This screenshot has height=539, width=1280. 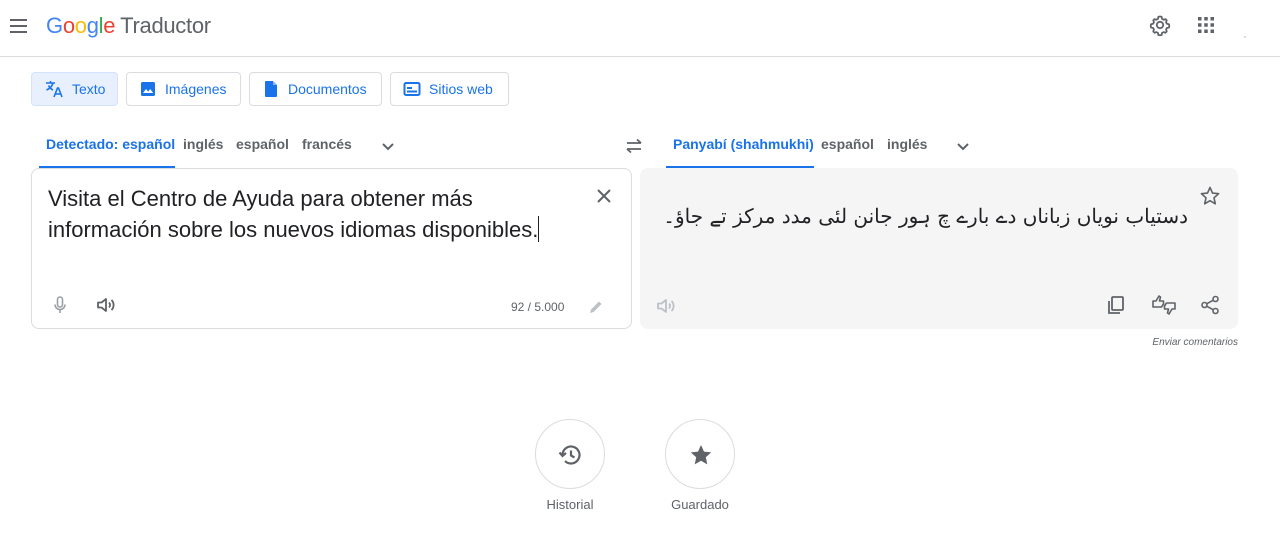 What do you see at coordinates (847, 144) in the screenshot?
I see `tab-target-spanish: español` at bounding box center [847, 144].